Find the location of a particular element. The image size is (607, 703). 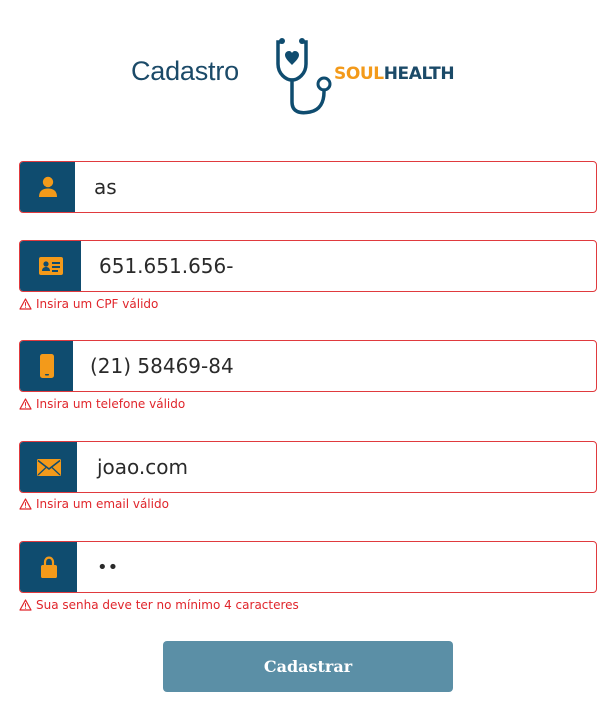

stethoscope-logo-icon is located at coordinates (304, 76).